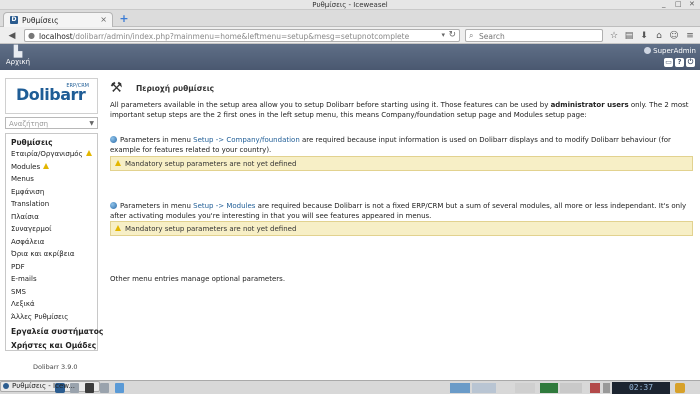 The image size is (700, 394). Describe the element at coordinates (52, 154) in the screenshot. I see `menu-item-company: Εταιρία/Οργανισμός` at that location.